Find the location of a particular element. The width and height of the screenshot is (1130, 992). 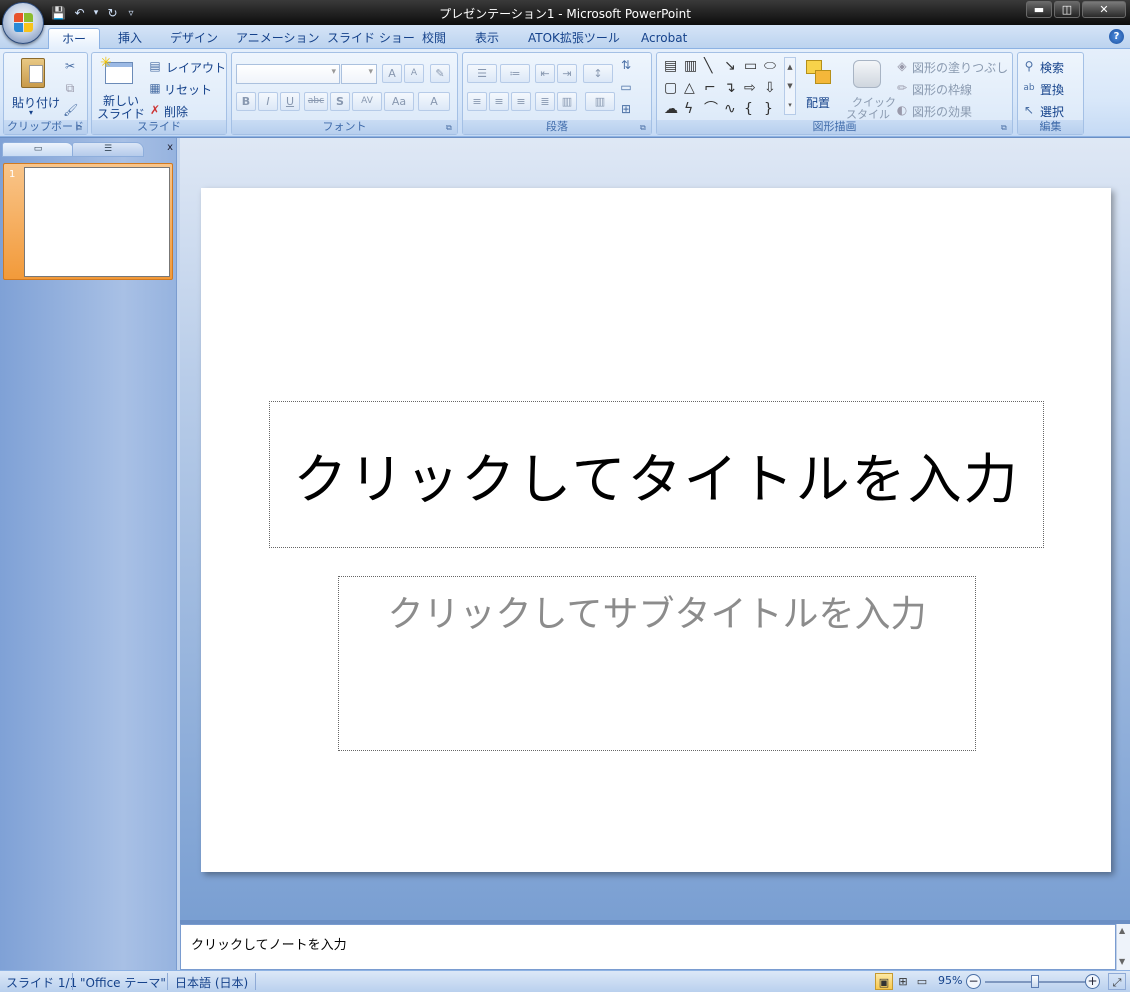

notes-scrollbar: ▲ ▼ is located at coordinates (1123, 947).